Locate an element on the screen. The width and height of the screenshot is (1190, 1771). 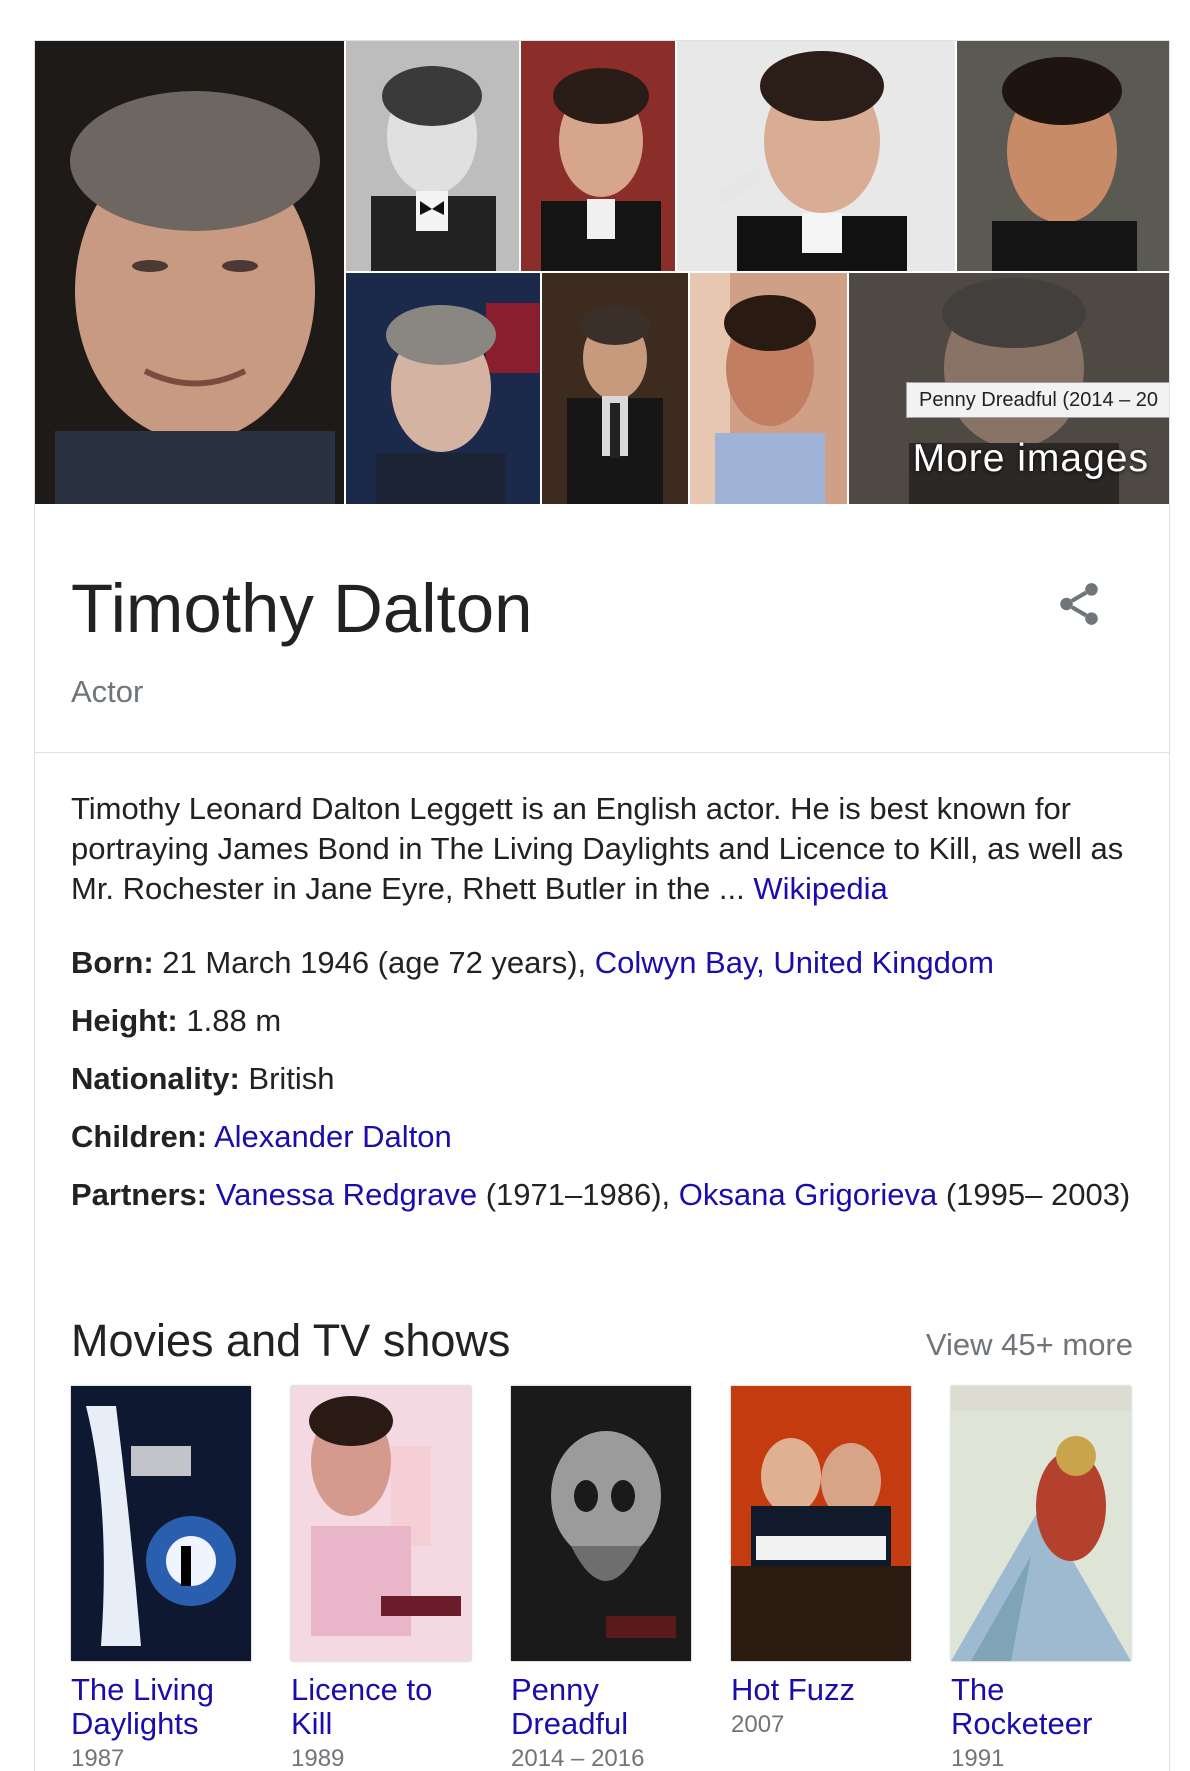
fact-nationality: Nationality: British is located at coordinates (601, 1079).